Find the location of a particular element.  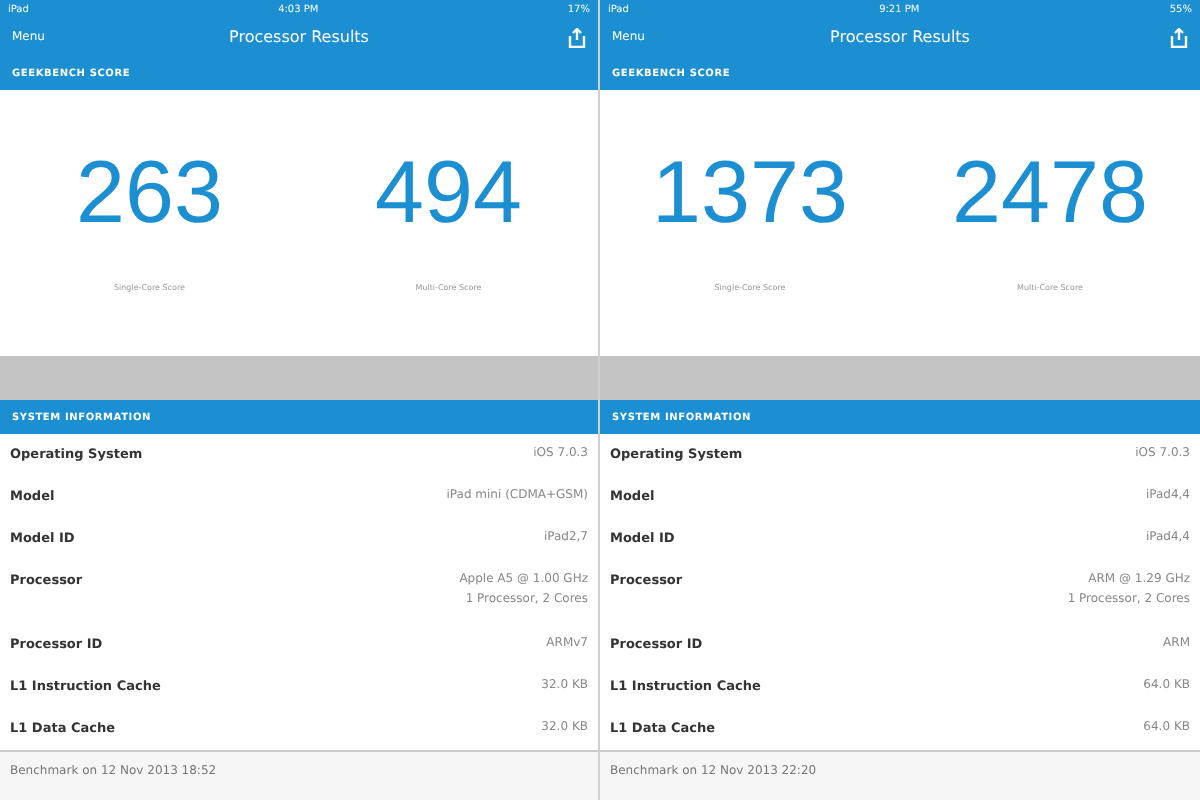

score-value: 494 is located at coordinates (448, 194).